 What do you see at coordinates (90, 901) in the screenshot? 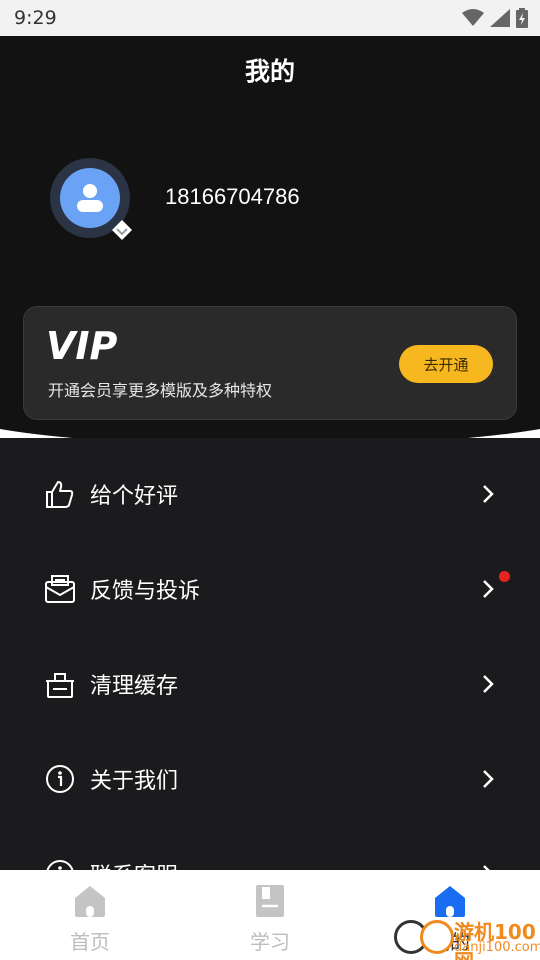
I see `home-icon` at bounding box center [90, 901].